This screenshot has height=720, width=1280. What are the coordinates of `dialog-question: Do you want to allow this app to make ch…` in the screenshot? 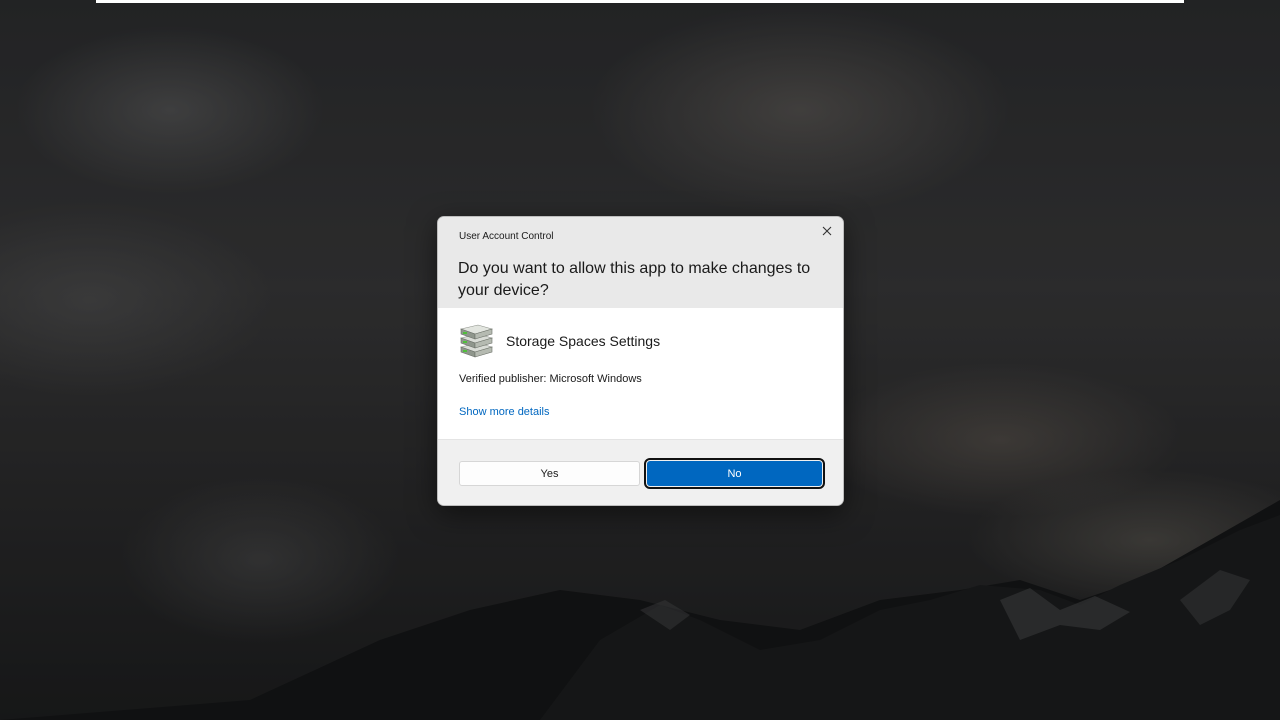 It's located at (634, 279).